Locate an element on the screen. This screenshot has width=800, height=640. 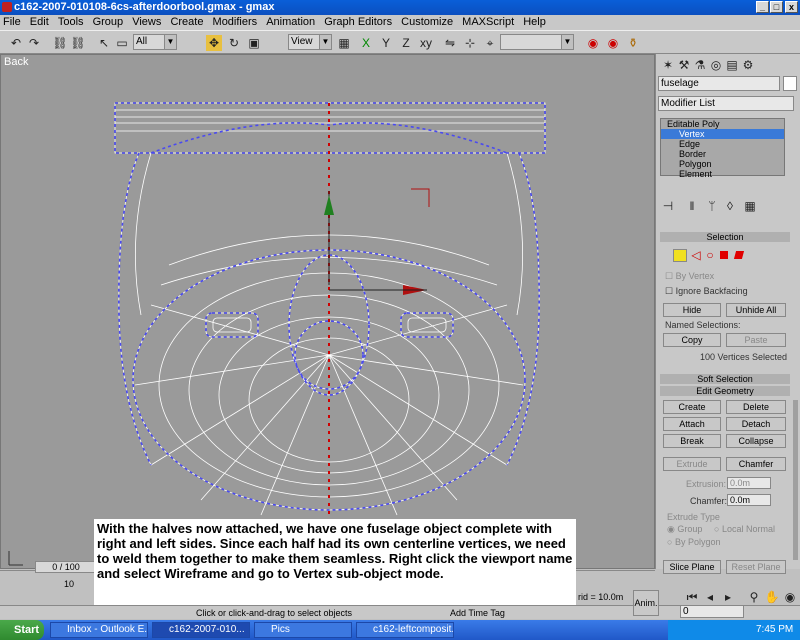
render-icon: ◉ is located at coordinates (613, 43).